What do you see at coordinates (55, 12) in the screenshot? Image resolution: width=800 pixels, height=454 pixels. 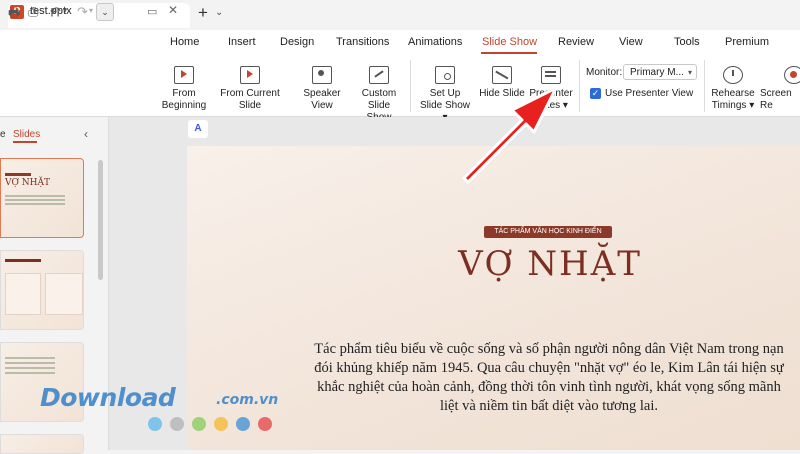 I see `undo-icon: ↶` at bounding box center [55, 12].